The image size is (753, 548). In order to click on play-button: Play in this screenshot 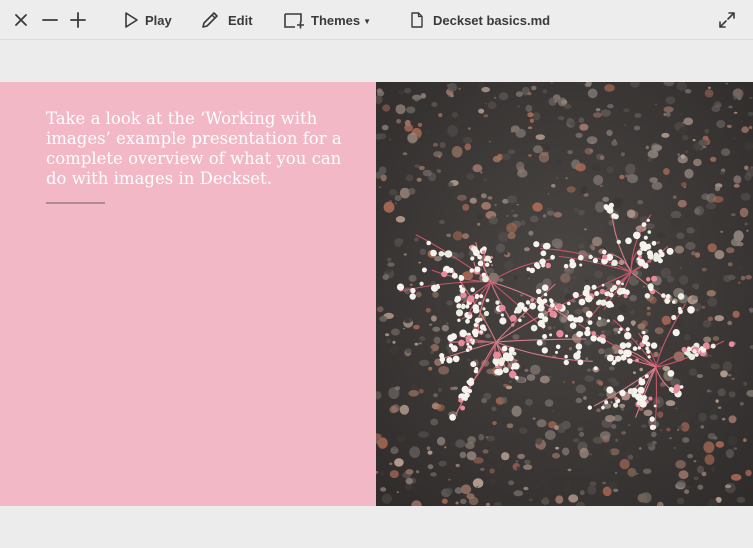, I will do `click(147, 20)`.